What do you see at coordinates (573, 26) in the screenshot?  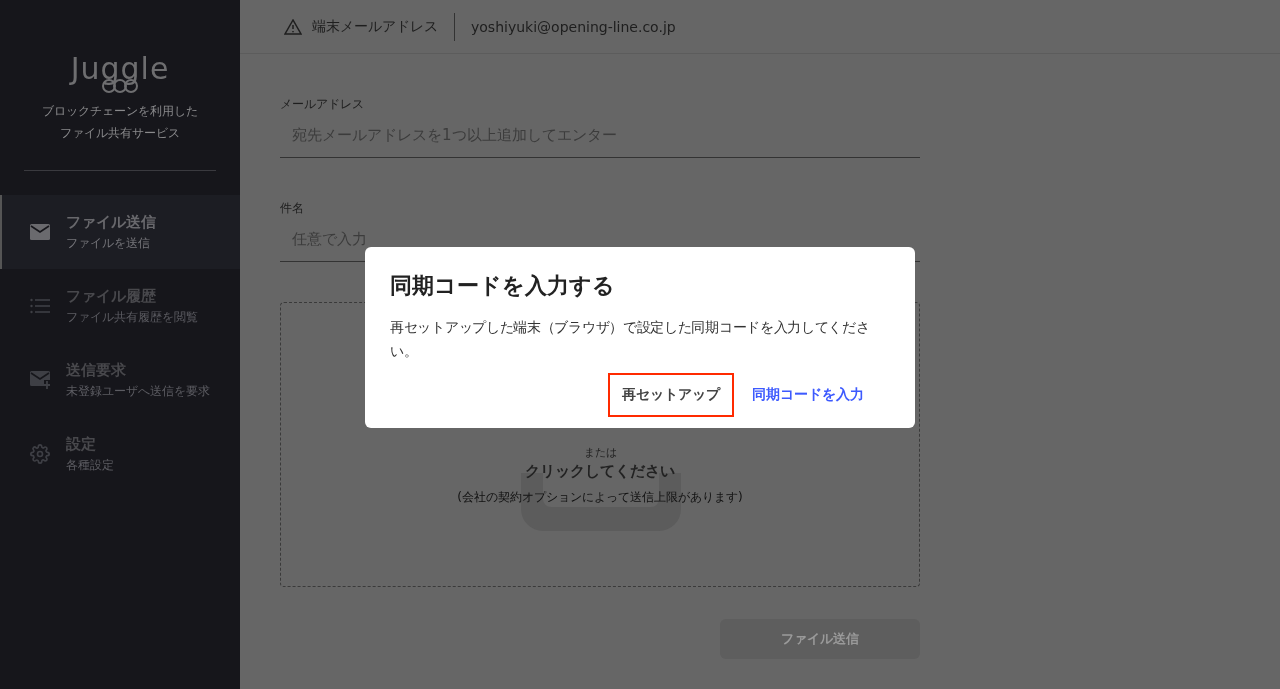 I see `device-email: yoshiyuki@opening-line.co.jp` at bounding box center [573, 26].